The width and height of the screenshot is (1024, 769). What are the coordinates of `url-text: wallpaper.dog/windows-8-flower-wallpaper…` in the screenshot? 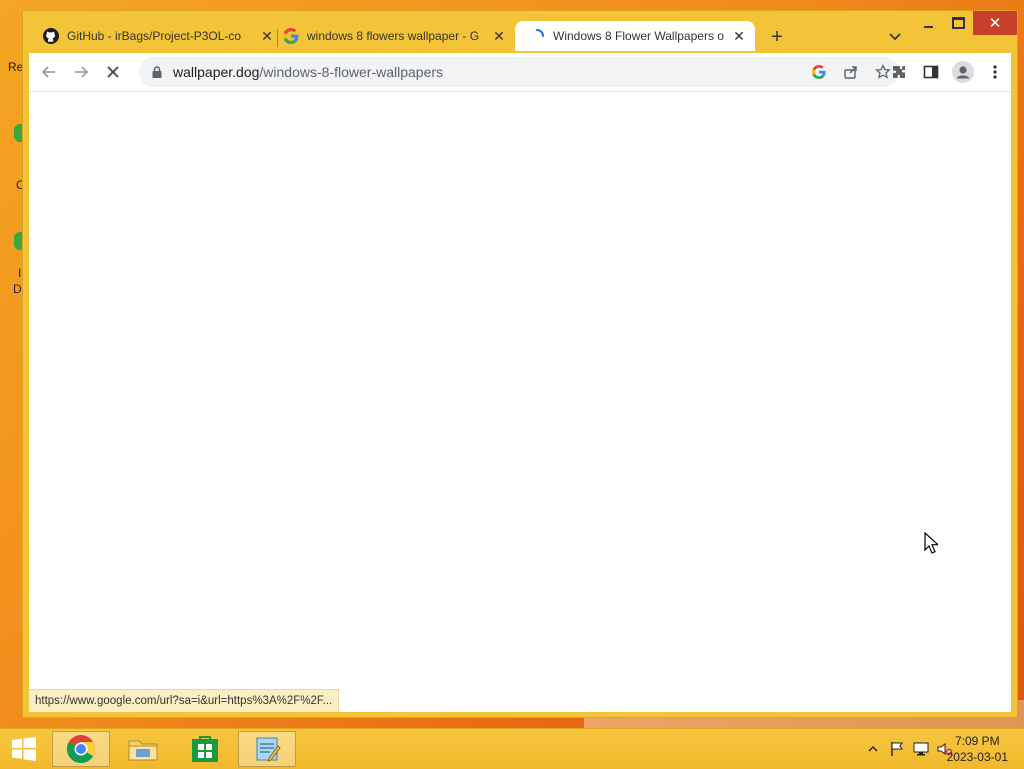 It's located at (308, 72).